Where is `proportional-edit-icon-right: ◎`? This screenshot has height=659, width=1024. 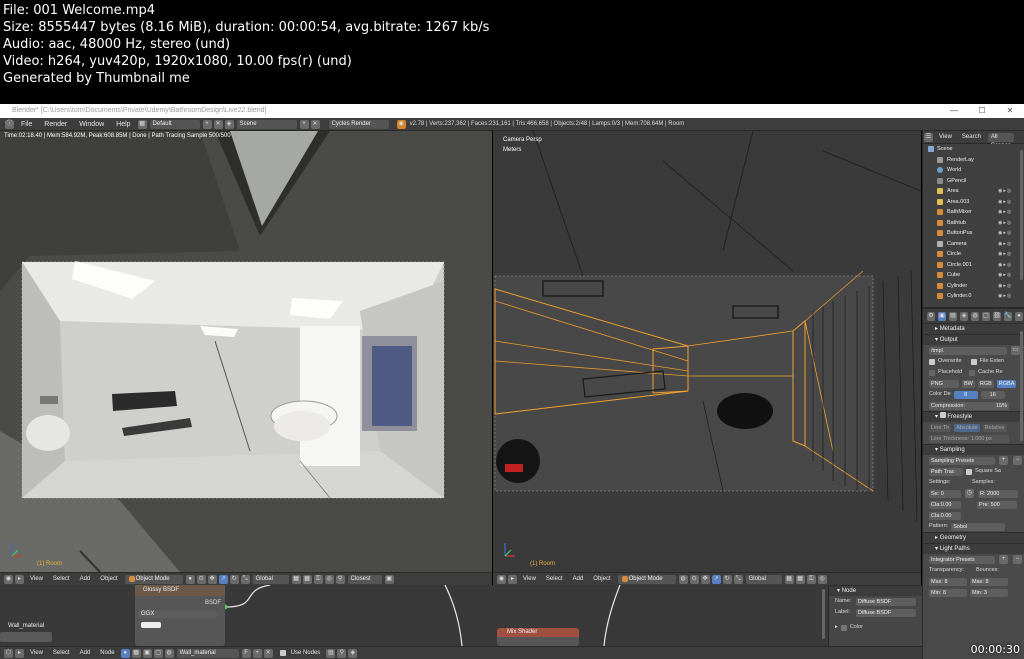 proportional-edit-icon-right: ◎ is located at coordinates (822, 579).